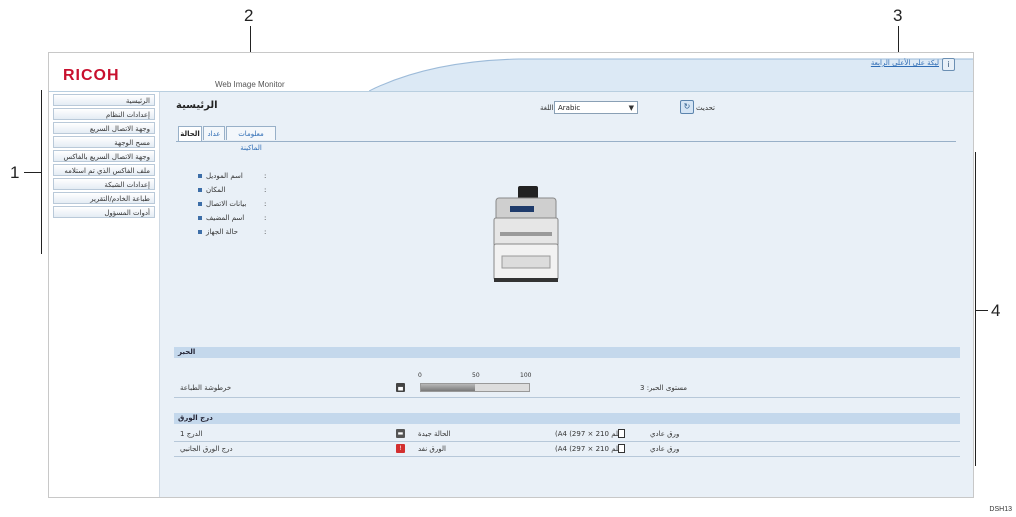  I want to click on brand-logo: RICOH, so click(91, 75).